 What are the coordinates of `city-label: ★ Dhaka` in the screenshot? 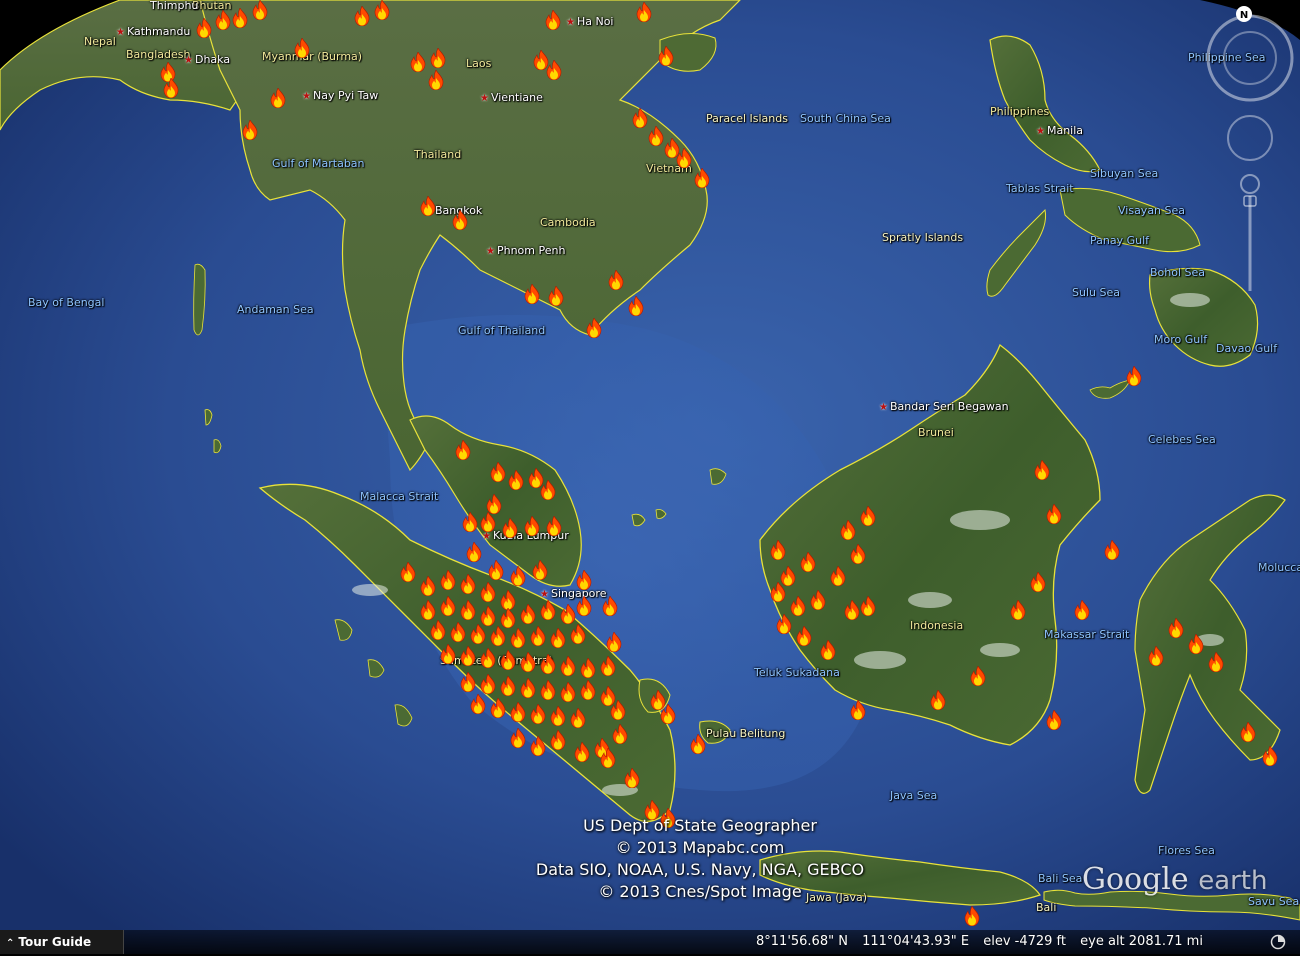 It's located at (207, 60).